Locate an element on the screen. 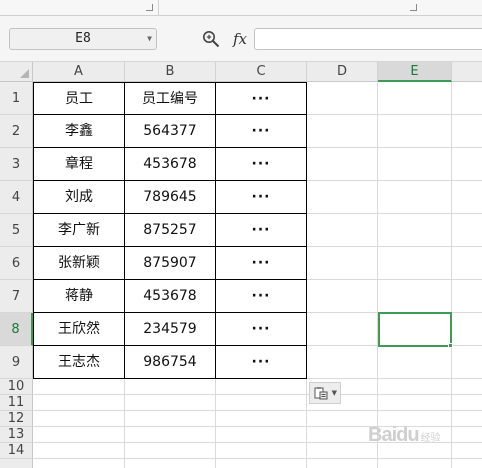  column-header-c: C is located at coordinates (261, 72).